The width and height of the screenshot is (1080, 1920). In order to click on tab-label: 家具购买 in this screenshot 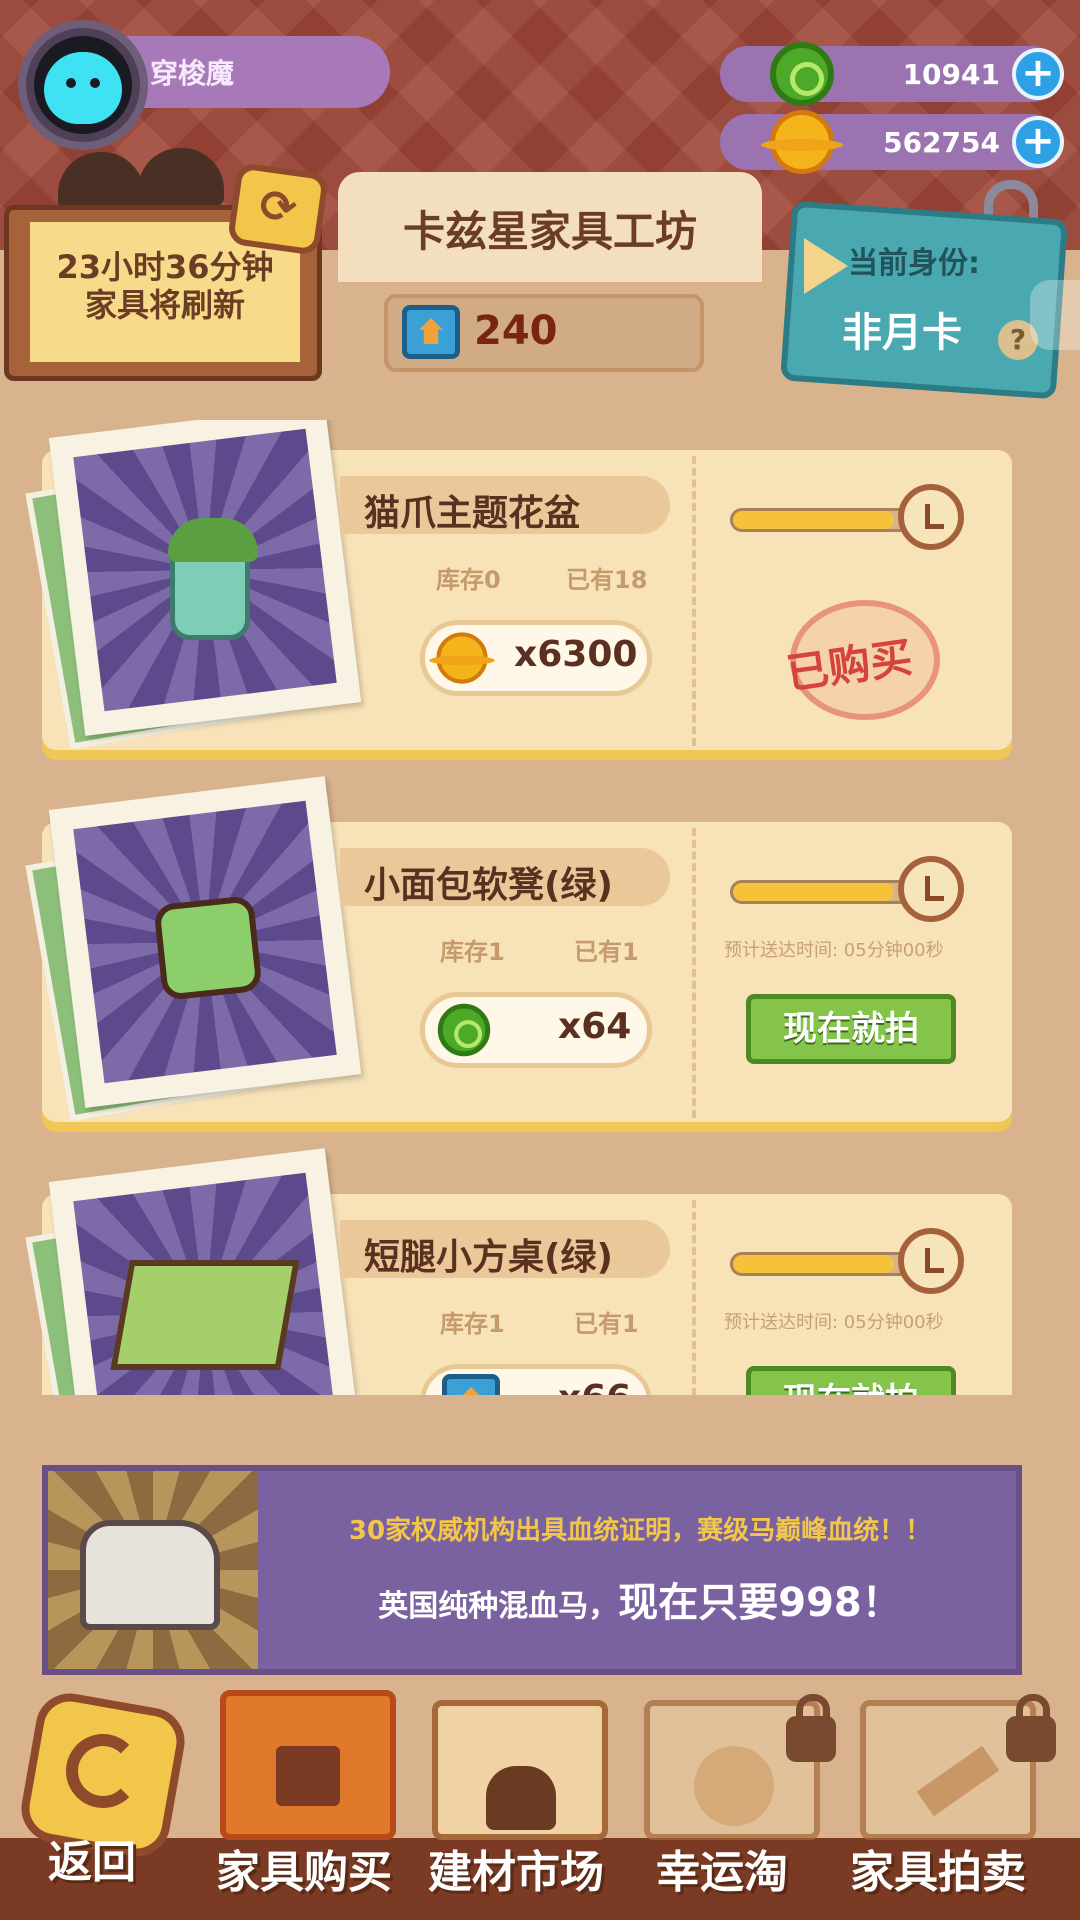, I will do `click(304, 1872)`.